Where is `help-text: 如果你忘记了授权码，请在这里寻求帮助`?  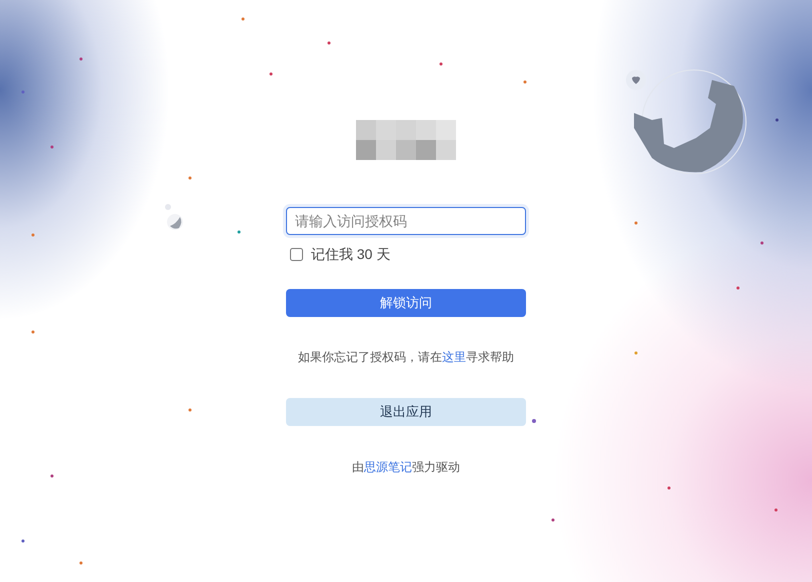
help-text: 如果你忘记了授权码，请在这里寻求帮助 is located at coordinates (406, 357).